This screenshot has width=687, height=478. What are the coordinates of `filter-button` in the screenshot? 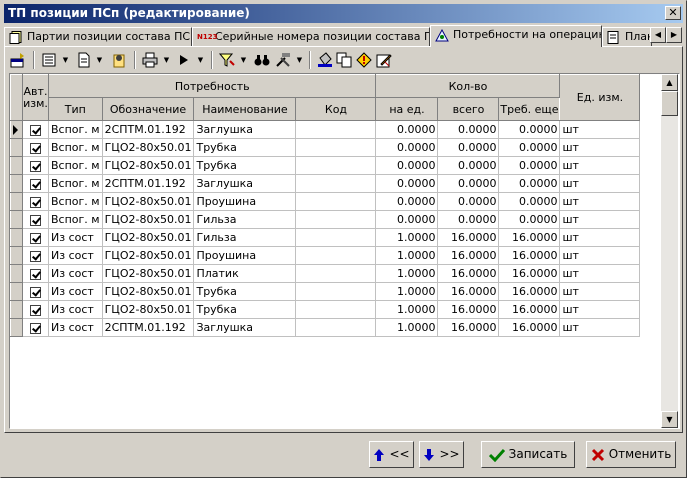 It's located at (227, 60).